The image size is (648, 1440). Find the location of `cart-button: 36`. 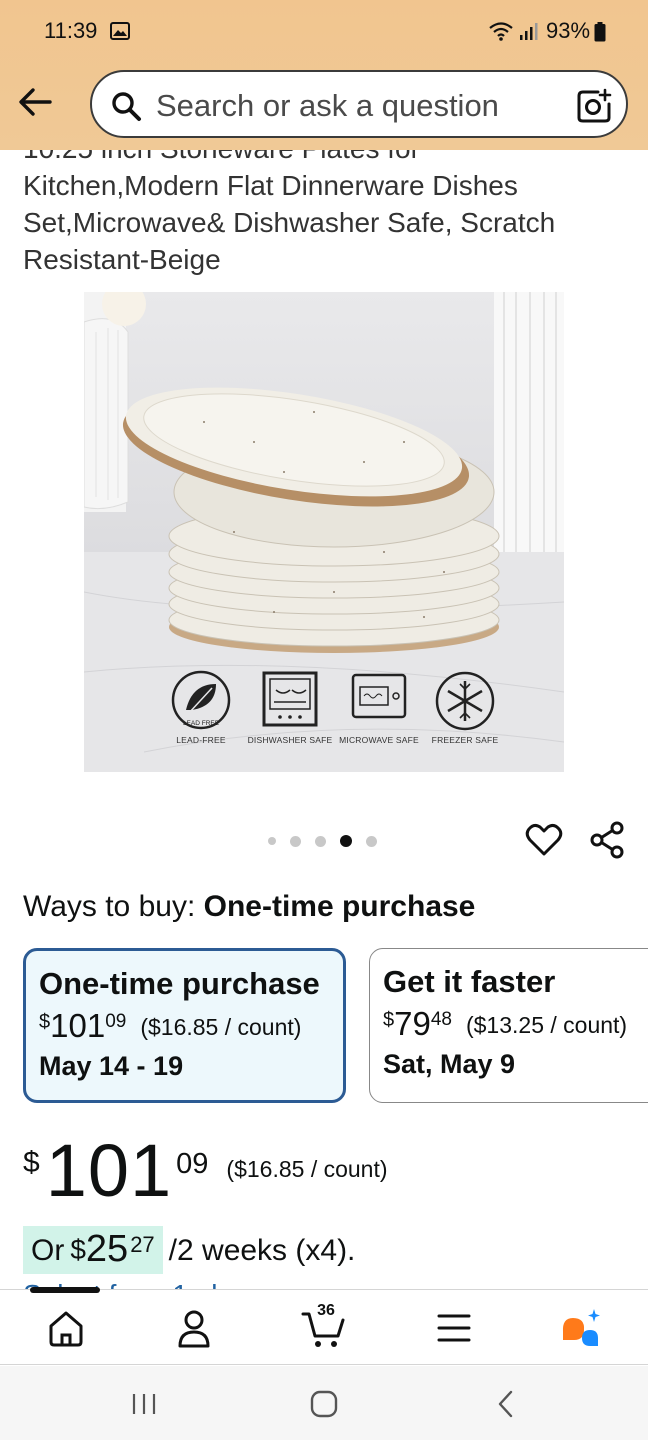

cart-button: 36 is located at coordinates (324, 1326).